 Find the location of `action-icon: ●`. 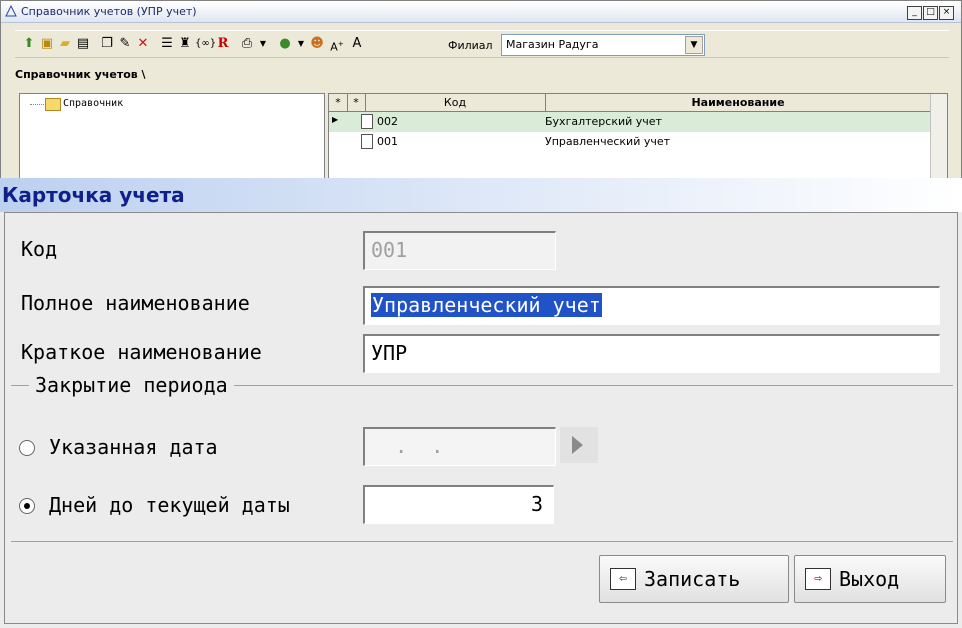

action-icon: ● is located at coordinates (285, 44).